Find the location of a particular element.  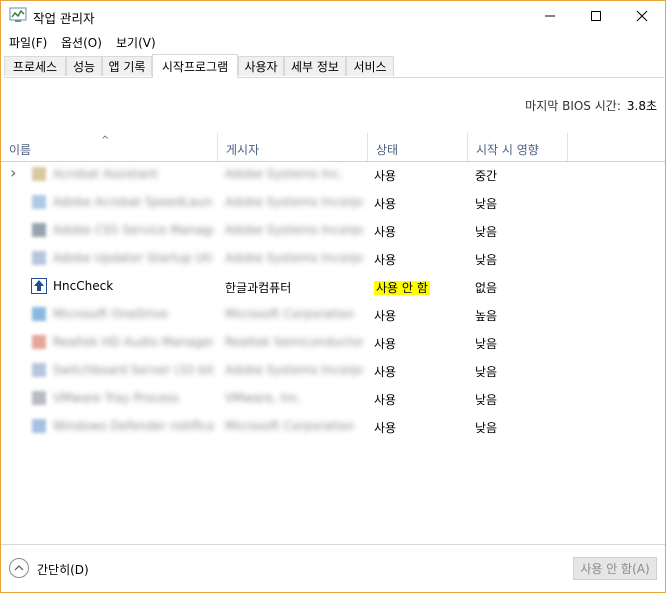

row-name: Adobe Updater Startup Utility is located at coordinates (133, 258).